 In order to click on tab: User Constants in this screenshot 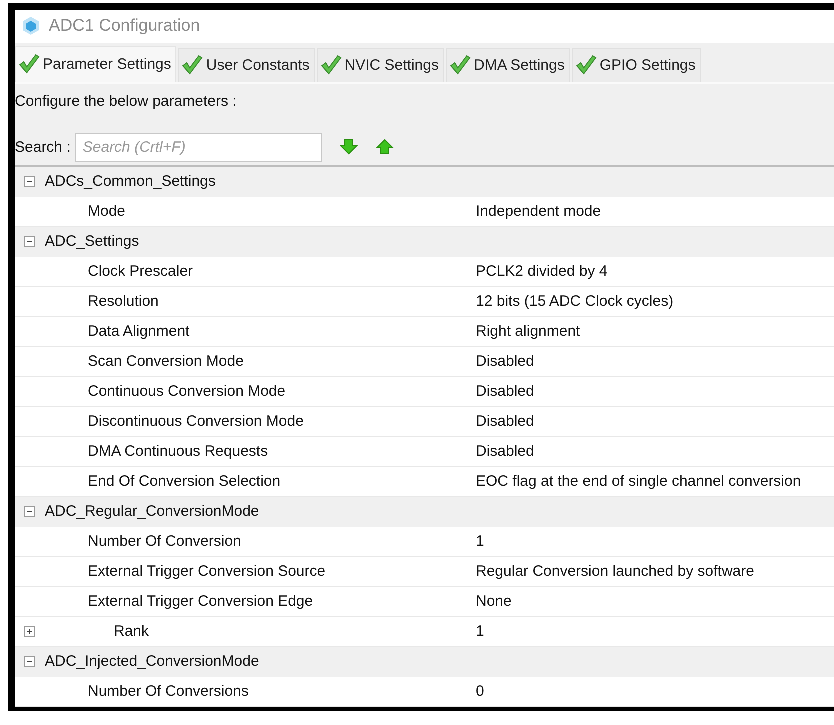, I will do `click(246, 65)`.